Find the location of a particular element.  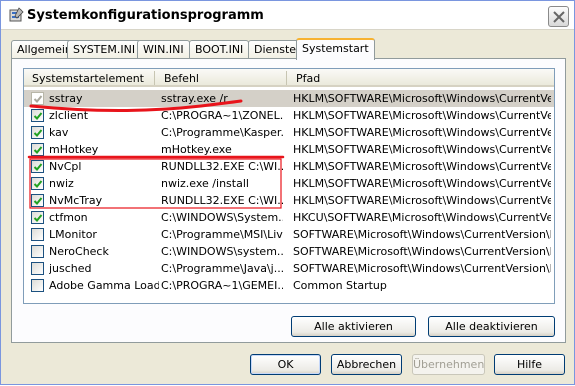

startup-element-name: NvCpl is located at coordinates (65, 166).